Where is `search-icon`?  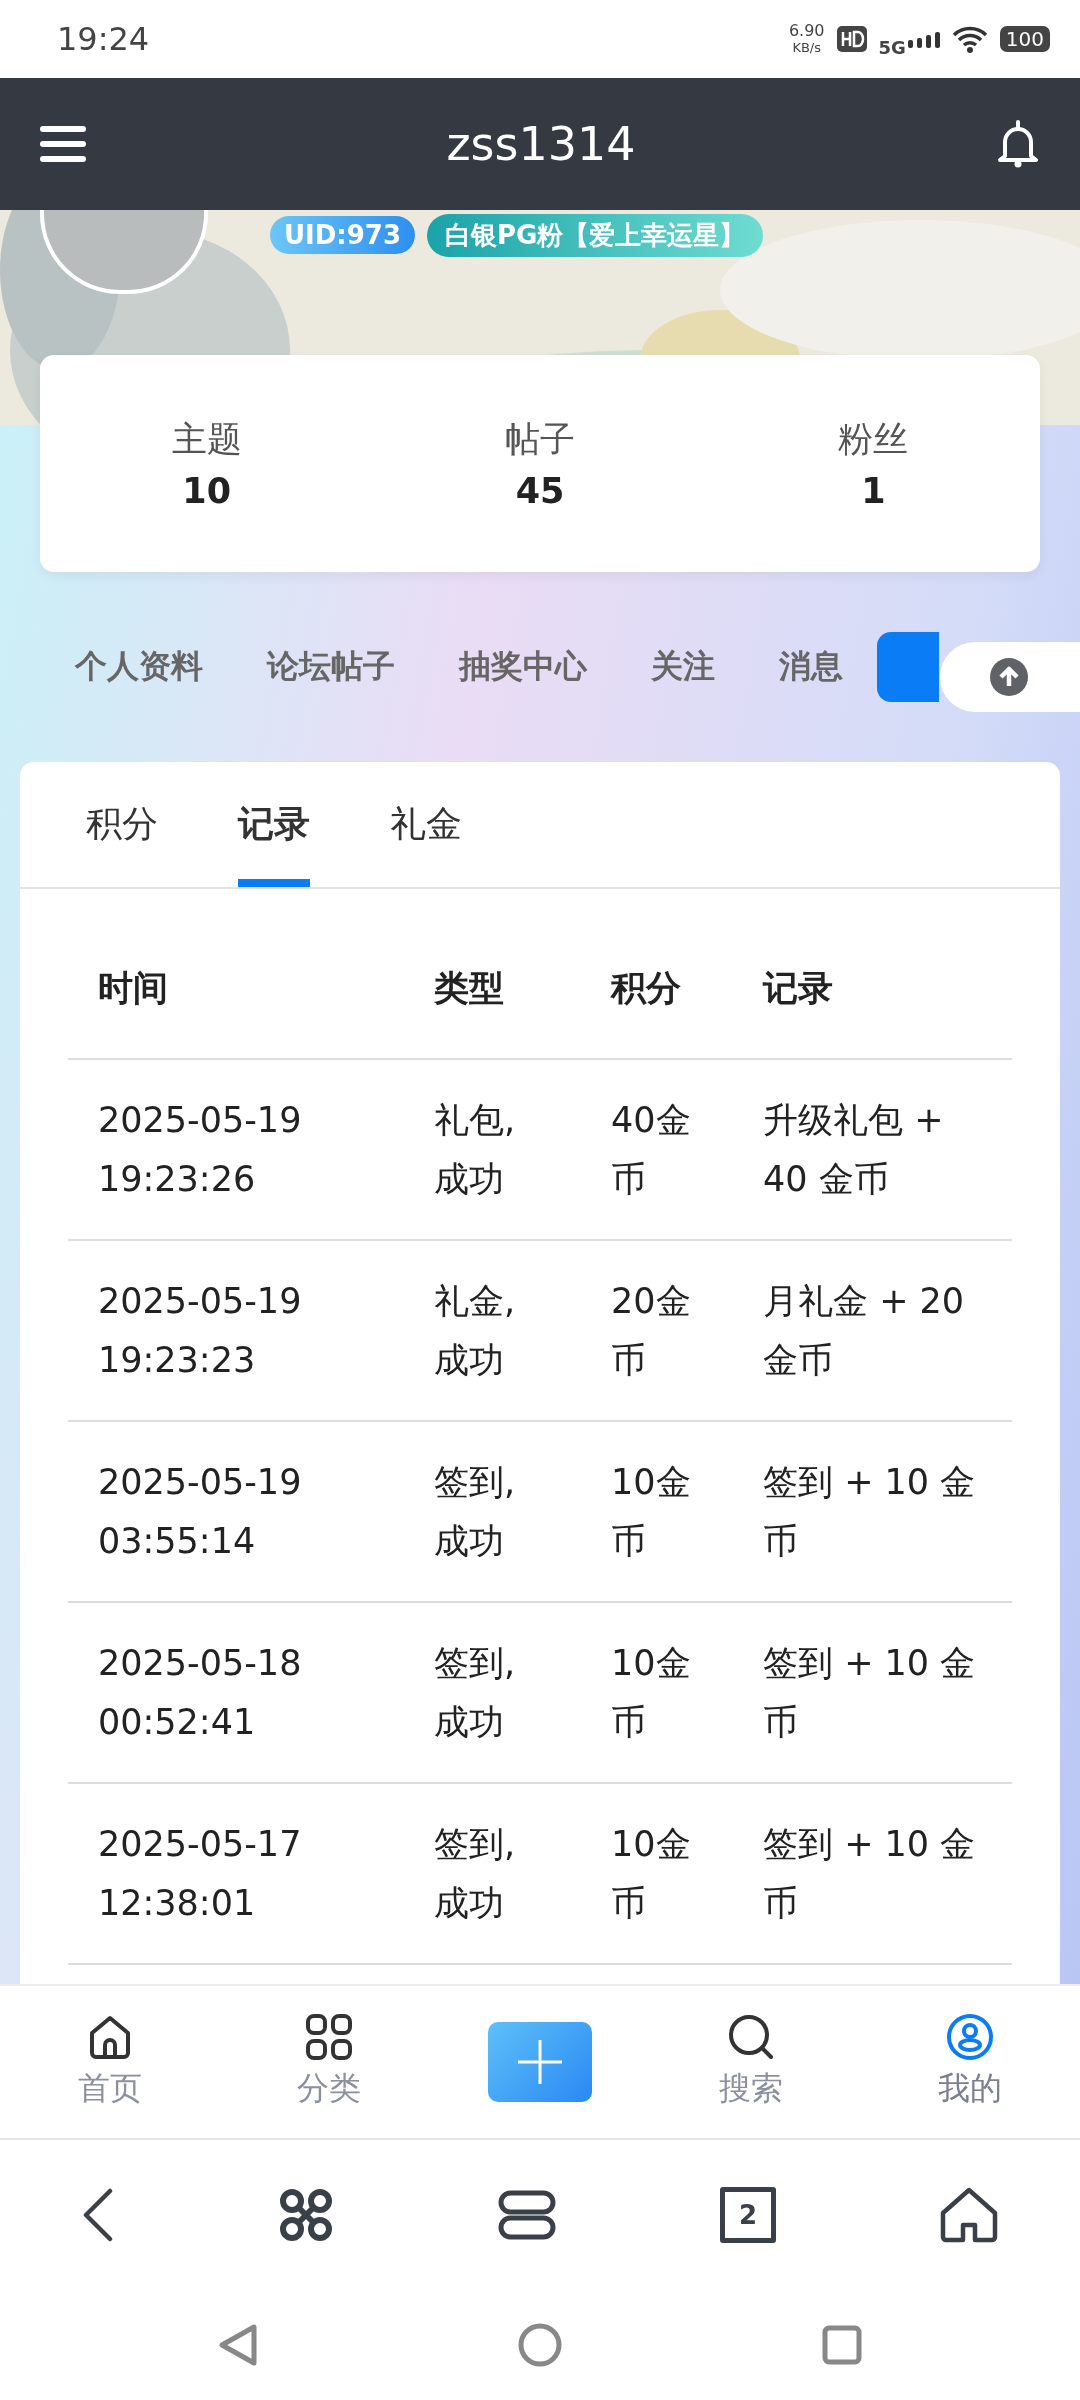 search-icon is located at coordinates (751, 2037).